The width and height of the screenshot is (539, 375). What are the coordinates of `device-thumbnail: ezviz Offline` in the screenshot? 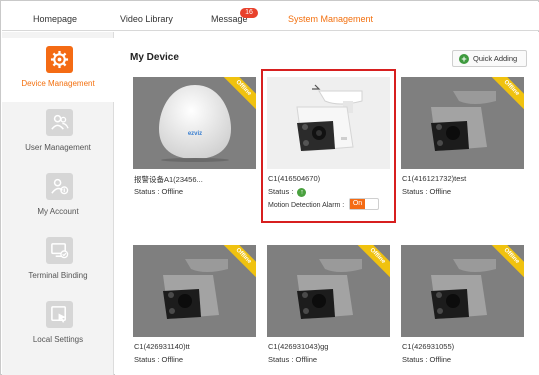 It's located at (194, 123).